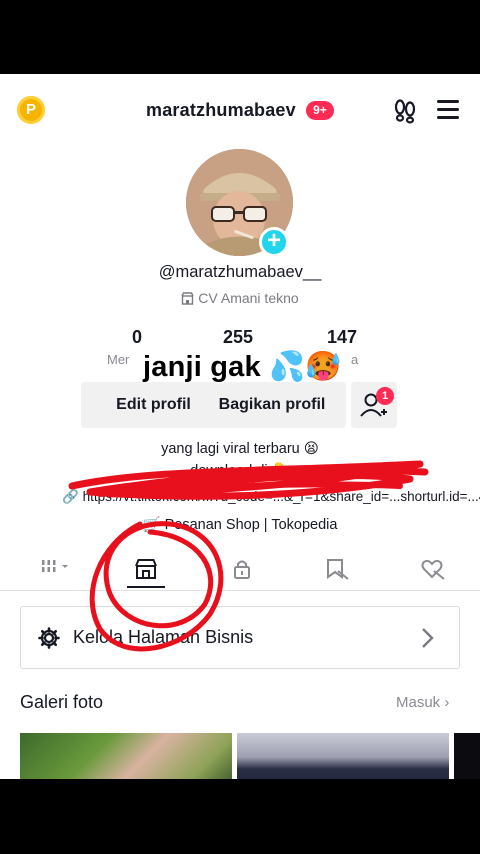  What do you see at coordinates (274, 242) in the screenshot?
I see `add-story-button: +` at bounding box center [274, 242].